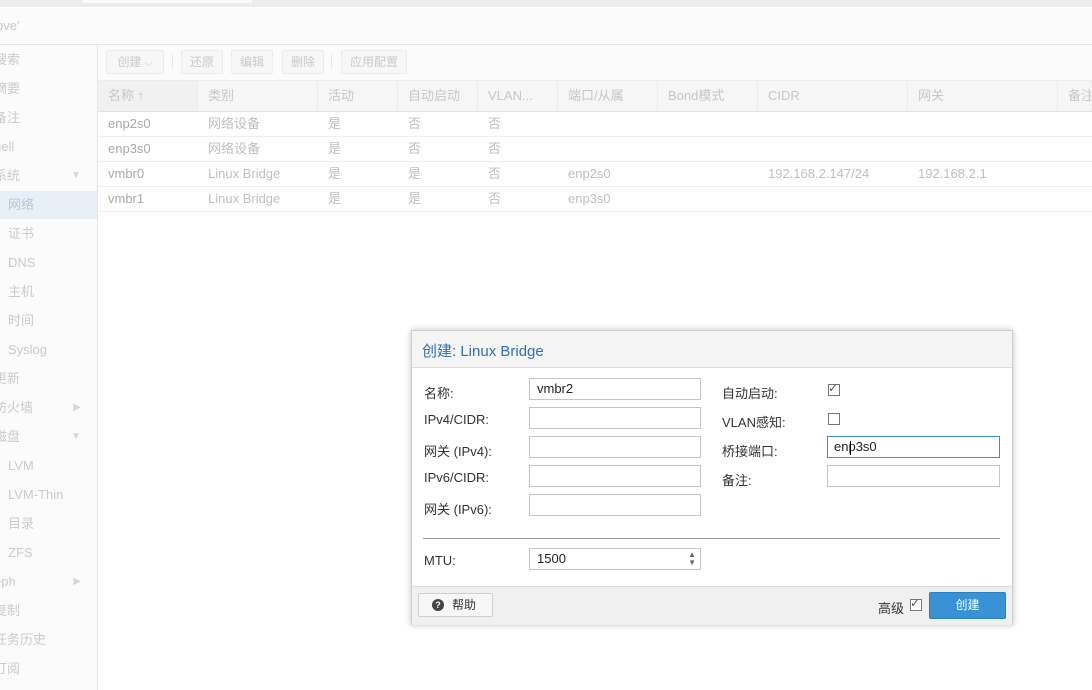 The width and height of the screenshot is (1092, 690). What do you see at coordinates (615, 505) in the screenshot?
I see `gateway-ipv6-input` at bounding box center [615, 505].